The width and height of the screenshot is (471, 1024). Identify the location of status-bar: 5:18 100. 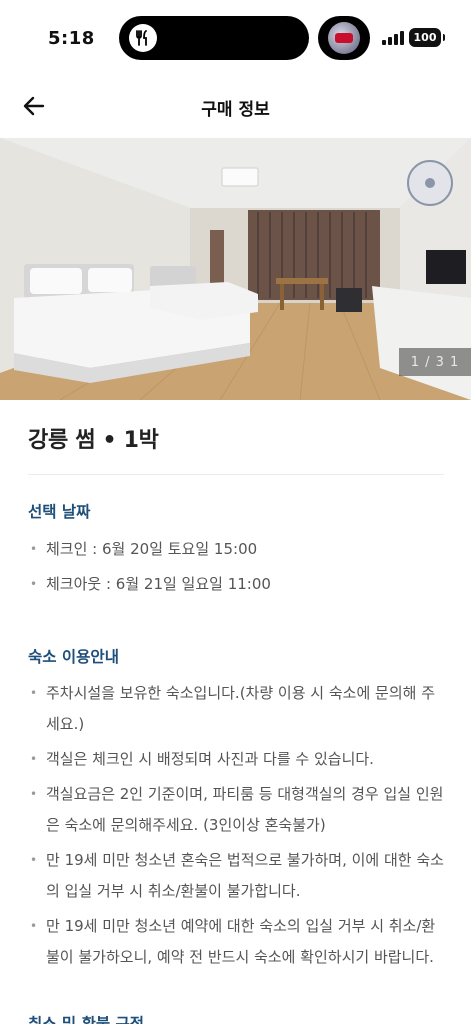
(235, 38).